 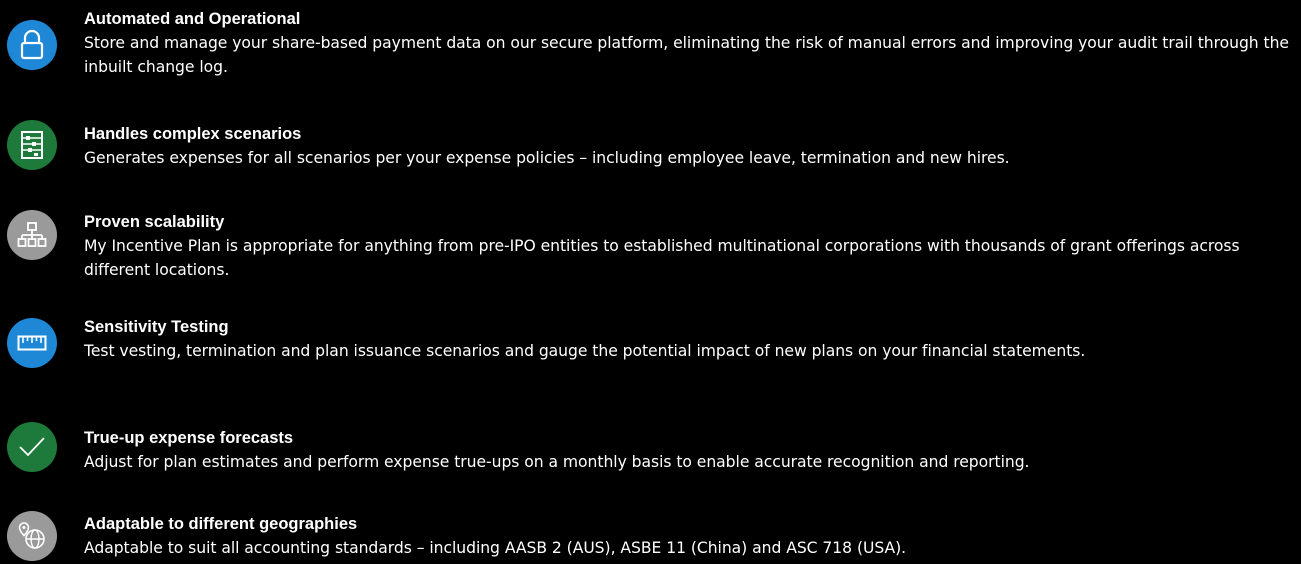 What do you see at coordinates (192, 19) in the screenshot?
I see `feature-title: Automated and Operational` at bounding box center [192, 19].